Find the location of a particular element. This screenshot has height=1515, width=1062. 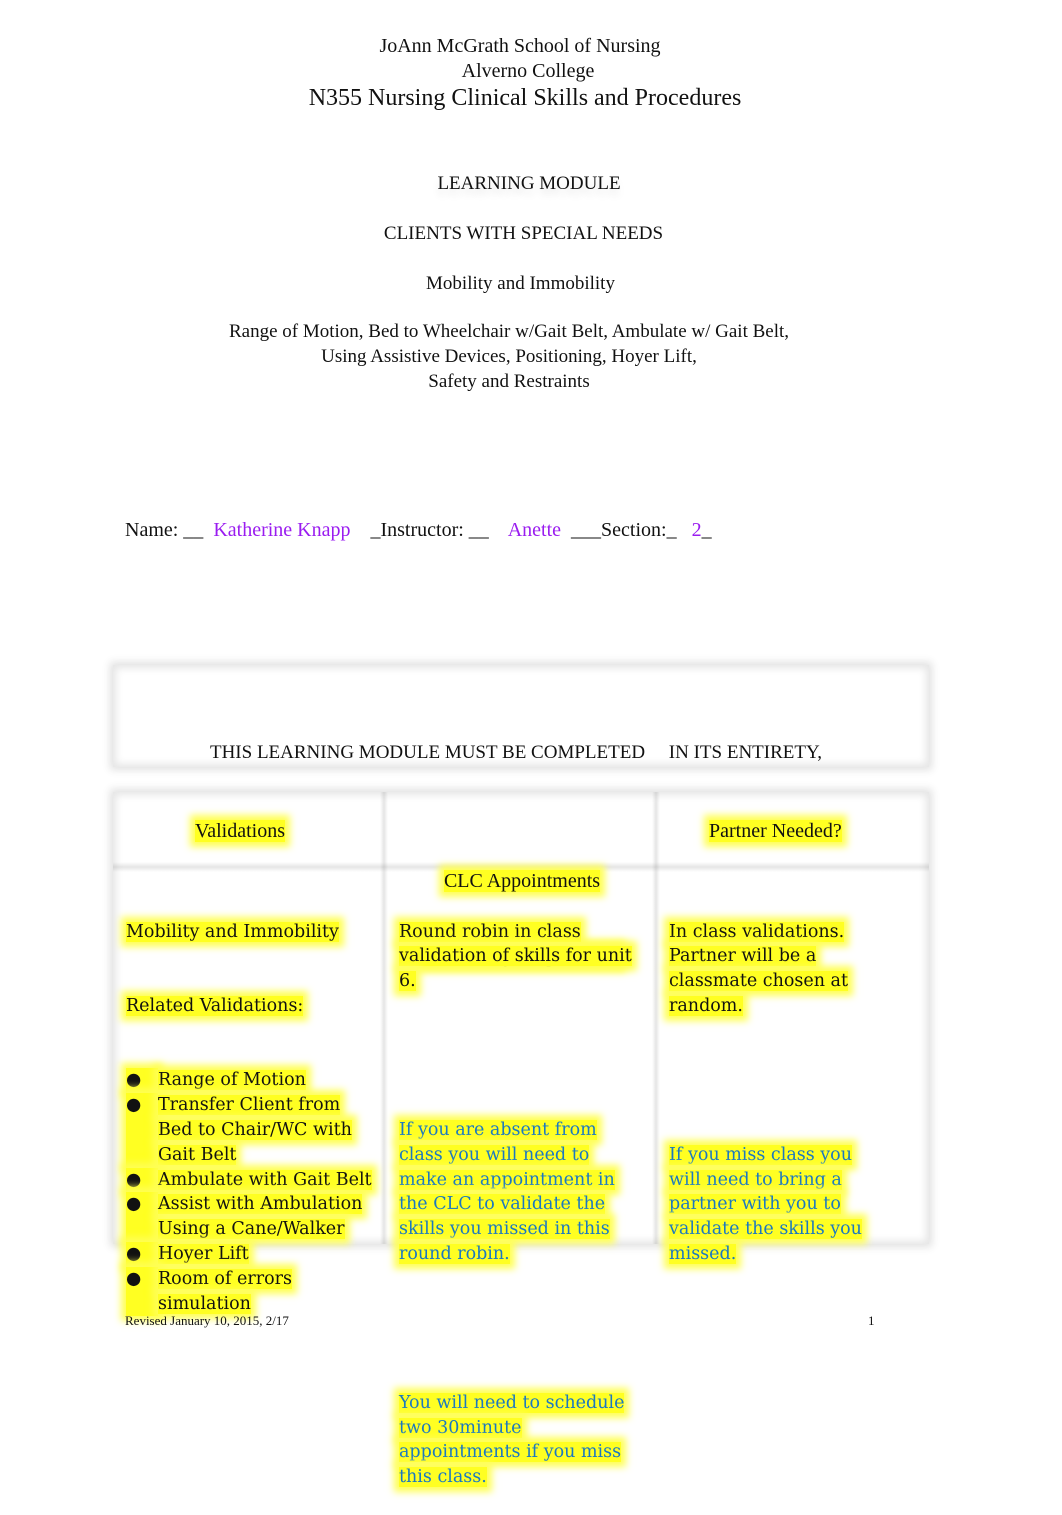

validation-item-text: Ambulate with Gait Belt is located at coordinates (265, 1179).